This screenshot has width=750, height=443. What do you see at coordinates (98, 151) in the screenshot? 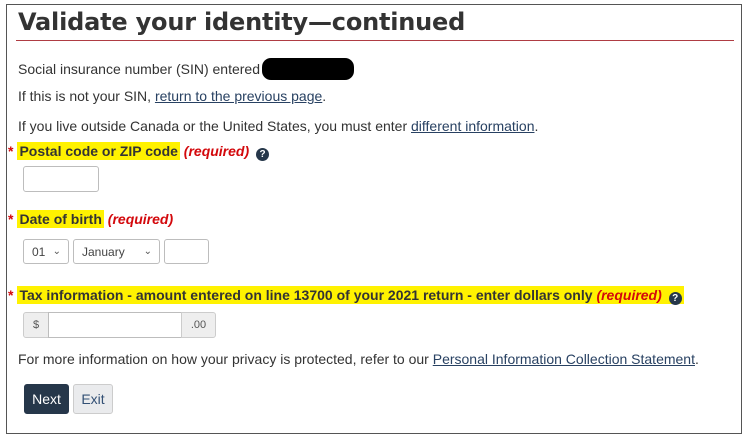
I see `postal-code-label: Postal code or ZIP code` at bounding box center [98, 151].